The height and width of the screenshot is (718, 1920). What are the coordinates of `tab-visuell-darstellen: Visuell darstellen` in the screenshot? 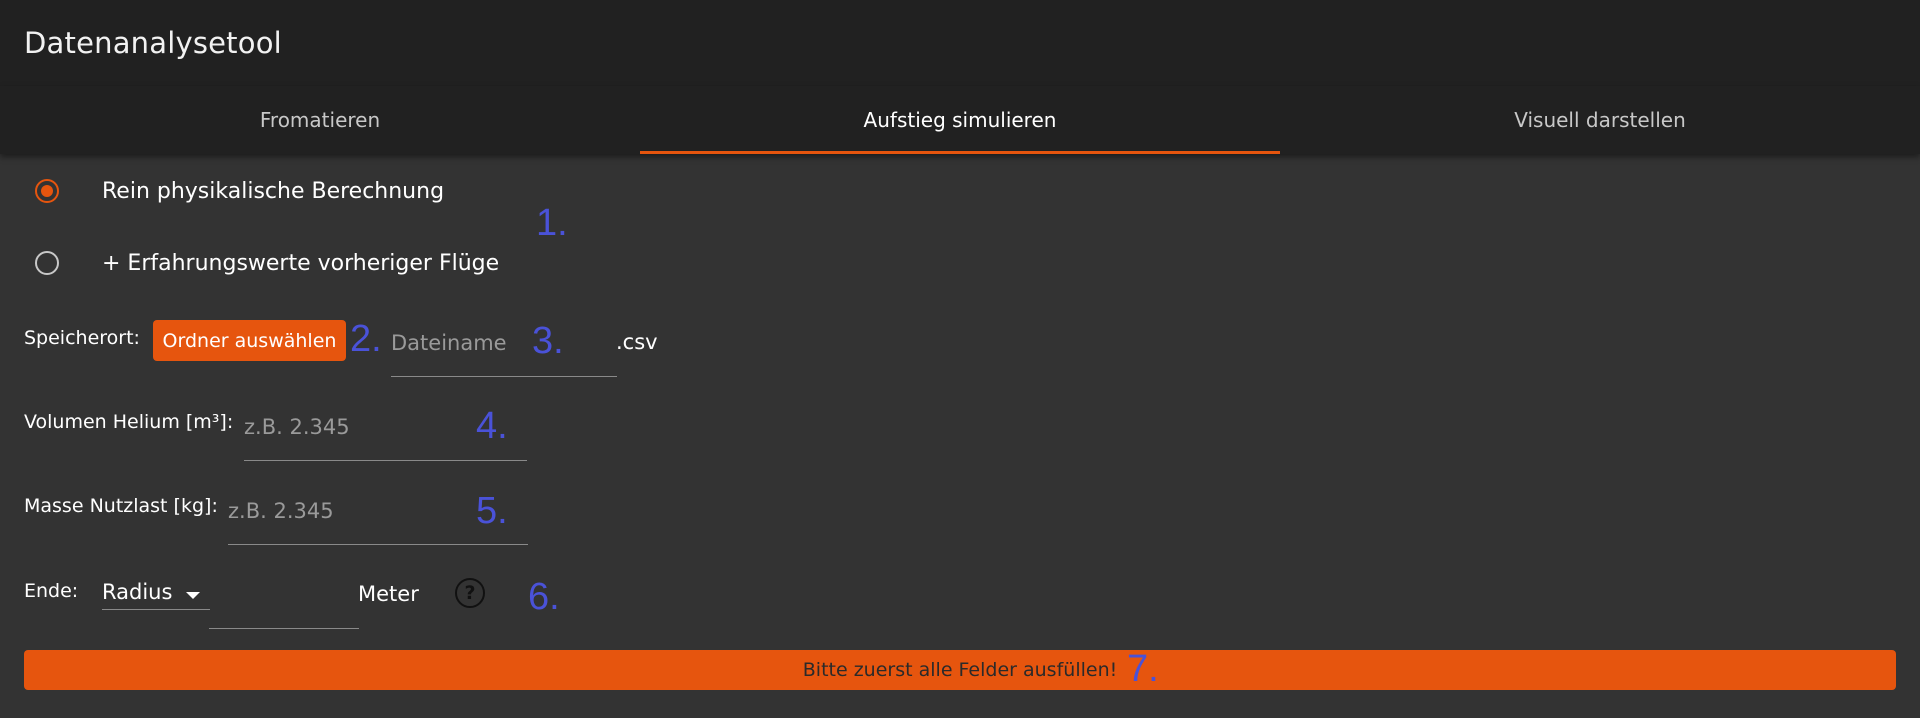 It's located at (1600, 120).